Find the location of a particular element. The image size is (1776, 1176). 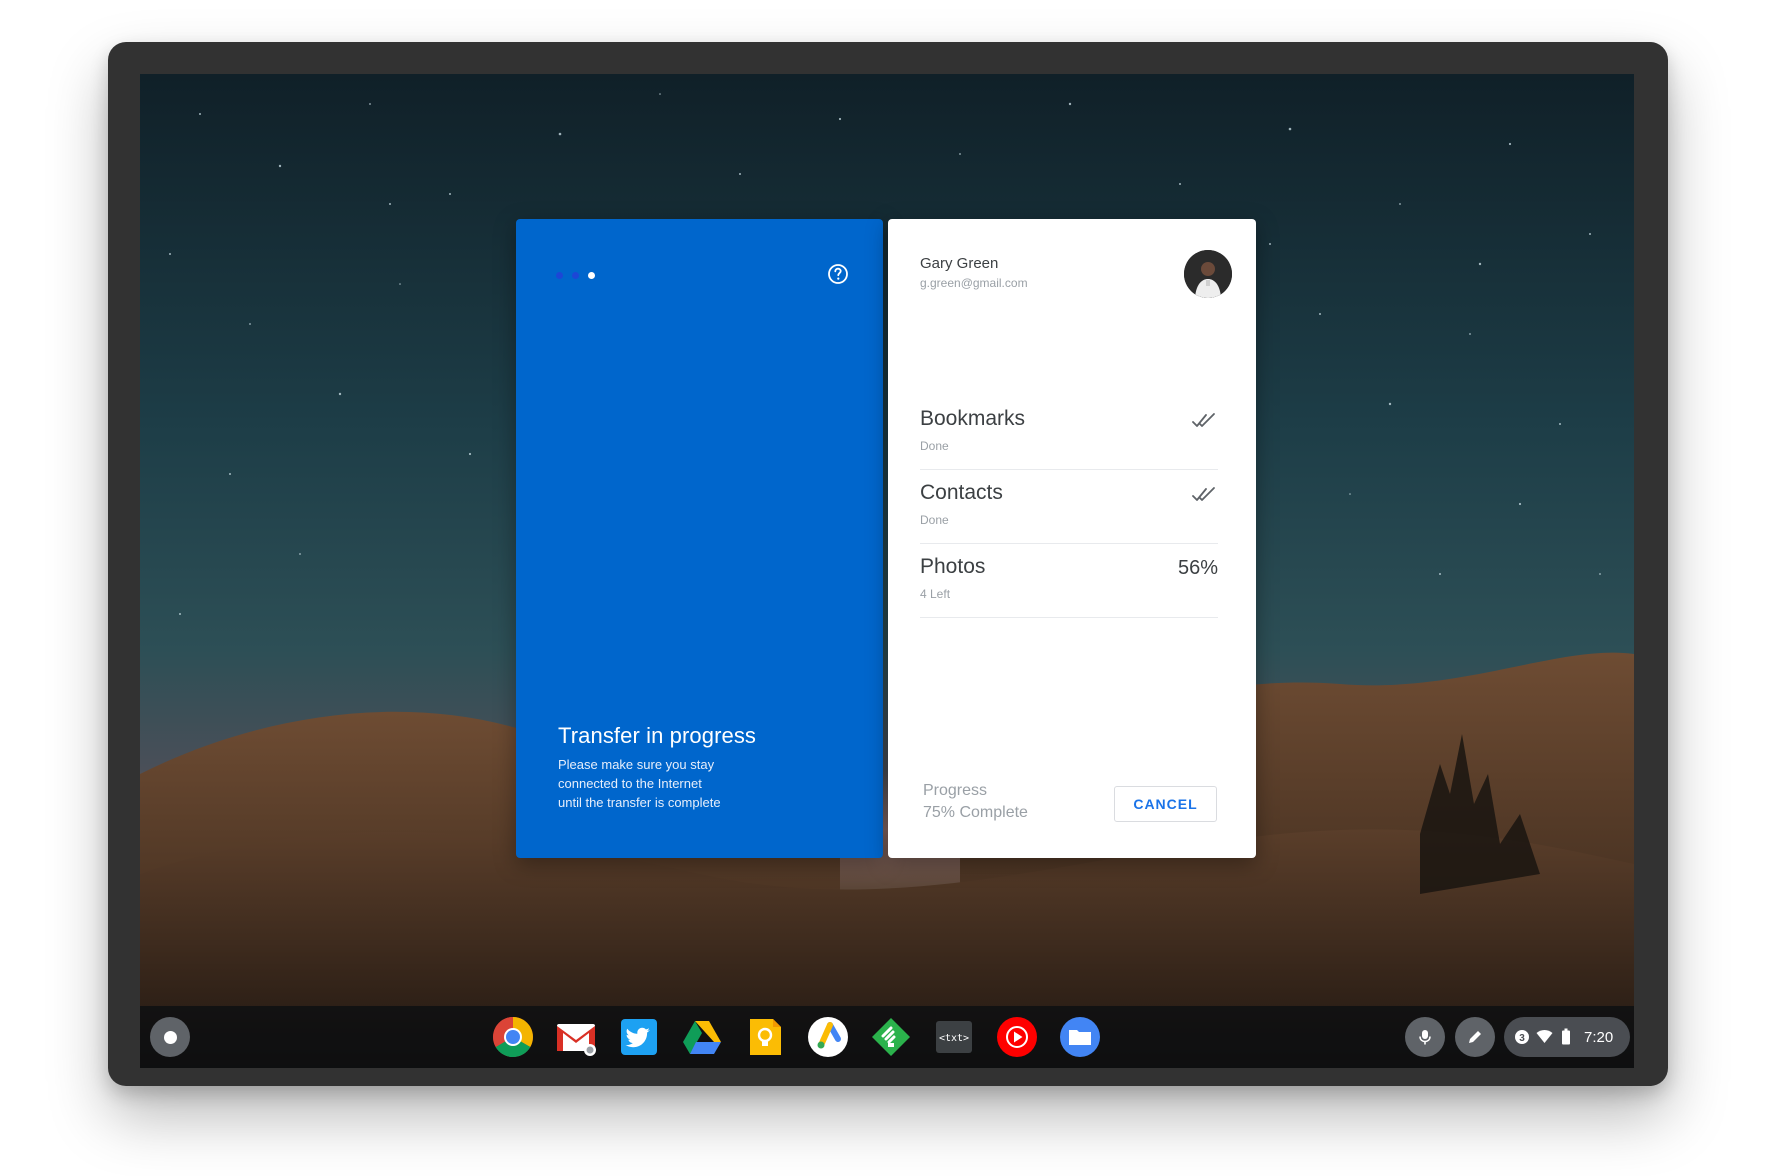

twitter-icon is located at coordinates (639, 1037).